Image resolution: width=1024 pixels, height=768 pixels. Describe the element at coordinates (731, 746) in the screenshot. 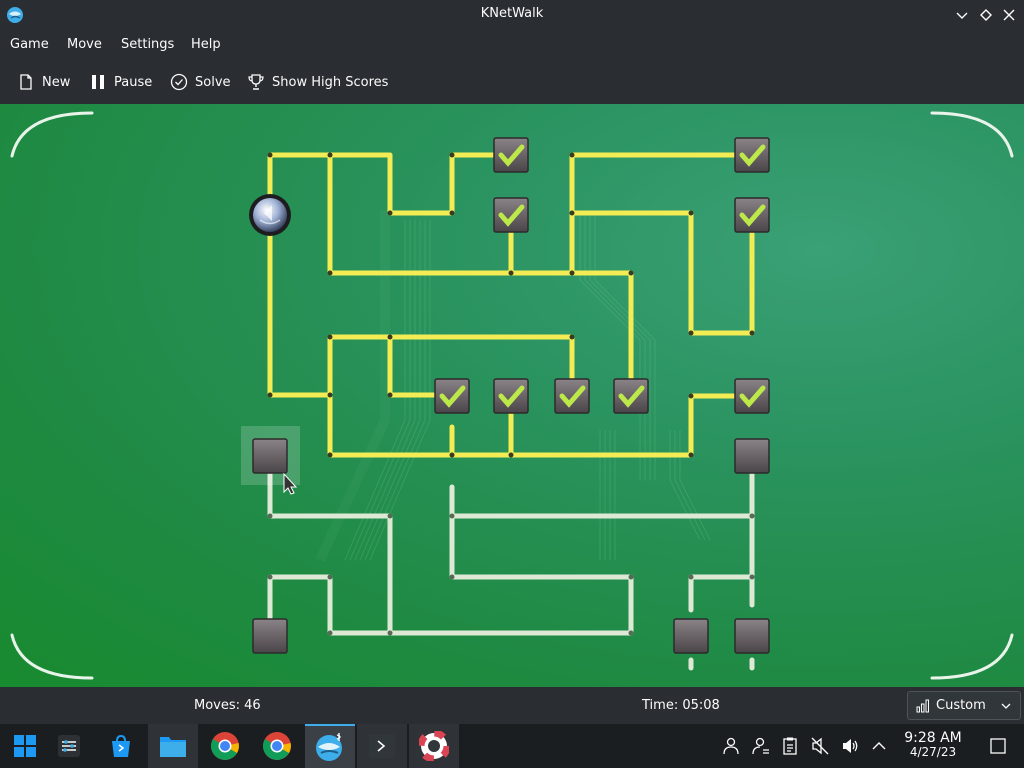

I see `user-icon` at that location.